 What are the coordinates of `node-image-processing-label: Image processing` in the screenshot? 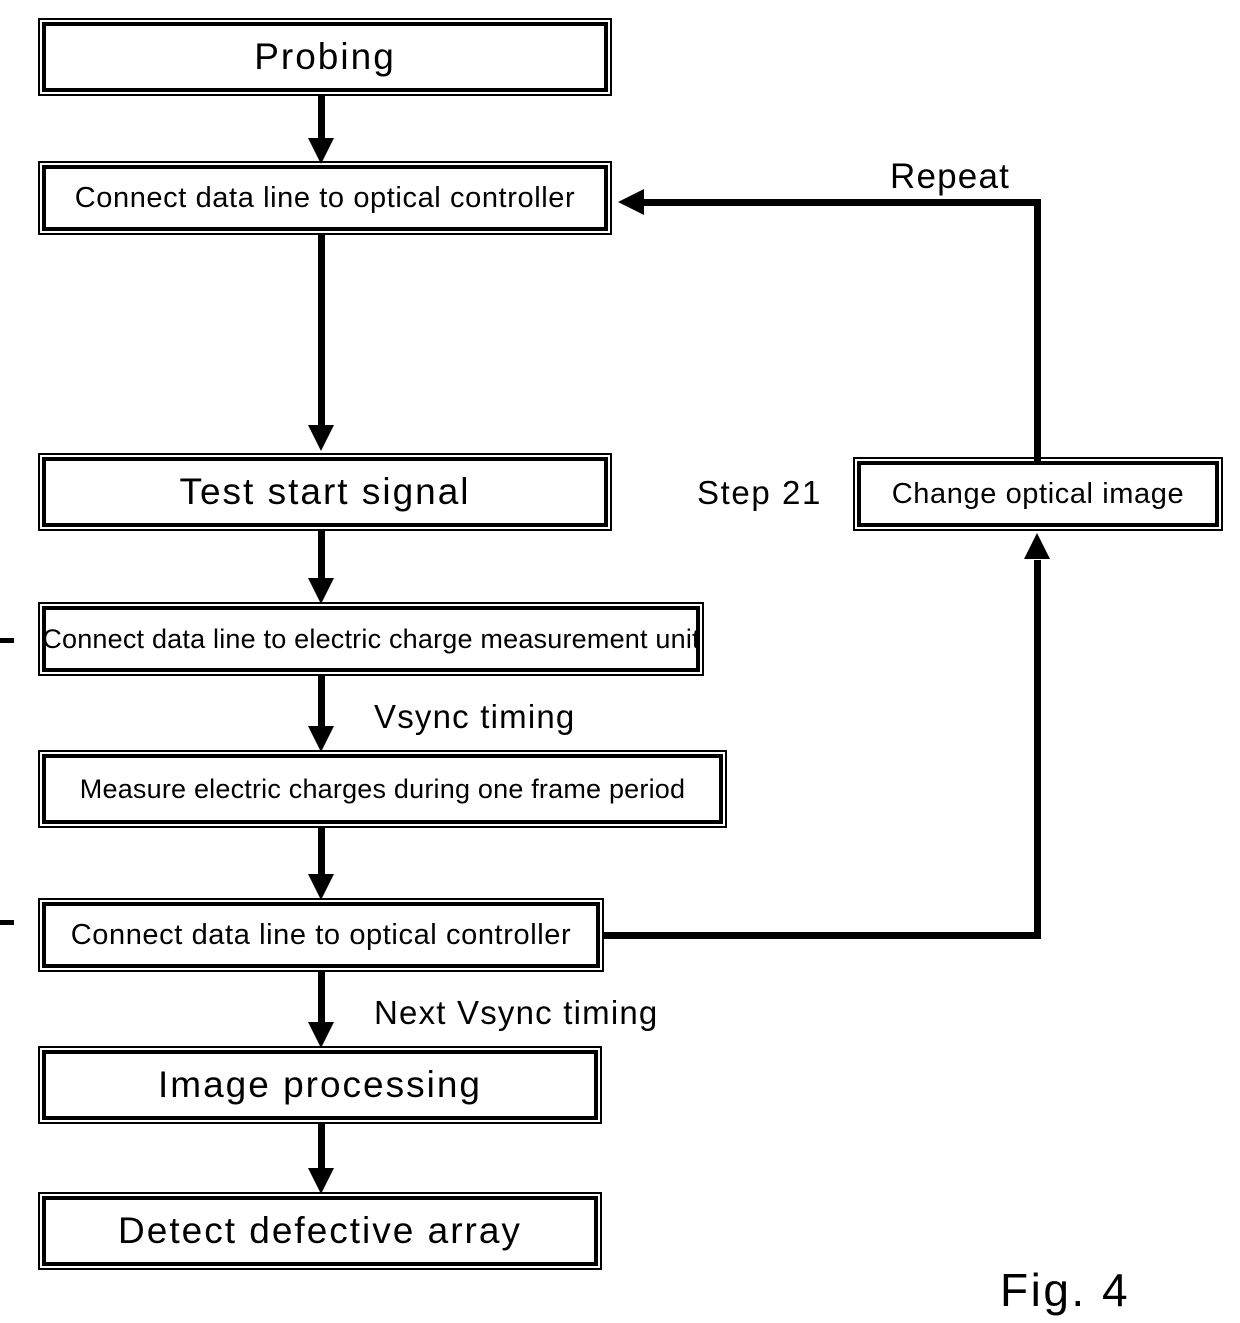 It's located at (320, 1084).